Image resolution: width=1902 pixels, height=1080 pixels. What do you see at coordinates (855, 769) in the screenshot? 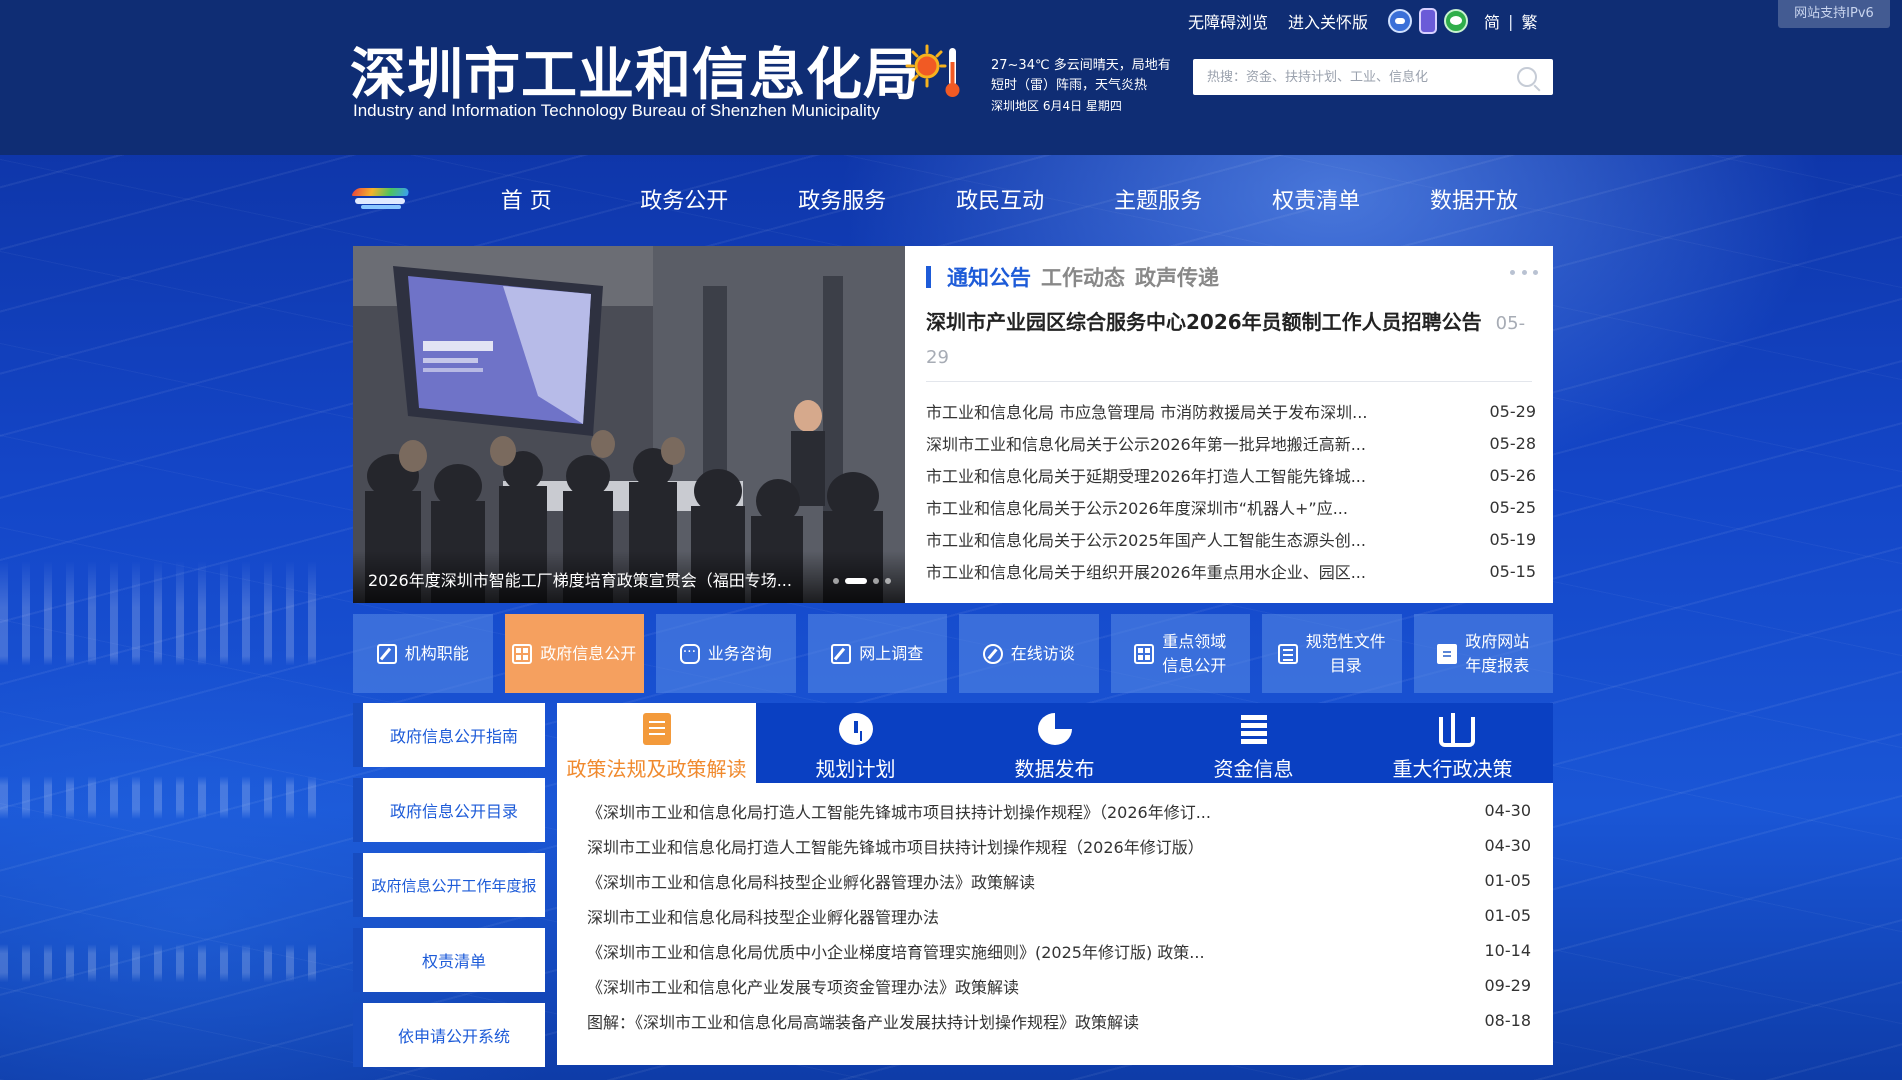
I see `tab-label: 规划计划` at bounding box center [855, 769].